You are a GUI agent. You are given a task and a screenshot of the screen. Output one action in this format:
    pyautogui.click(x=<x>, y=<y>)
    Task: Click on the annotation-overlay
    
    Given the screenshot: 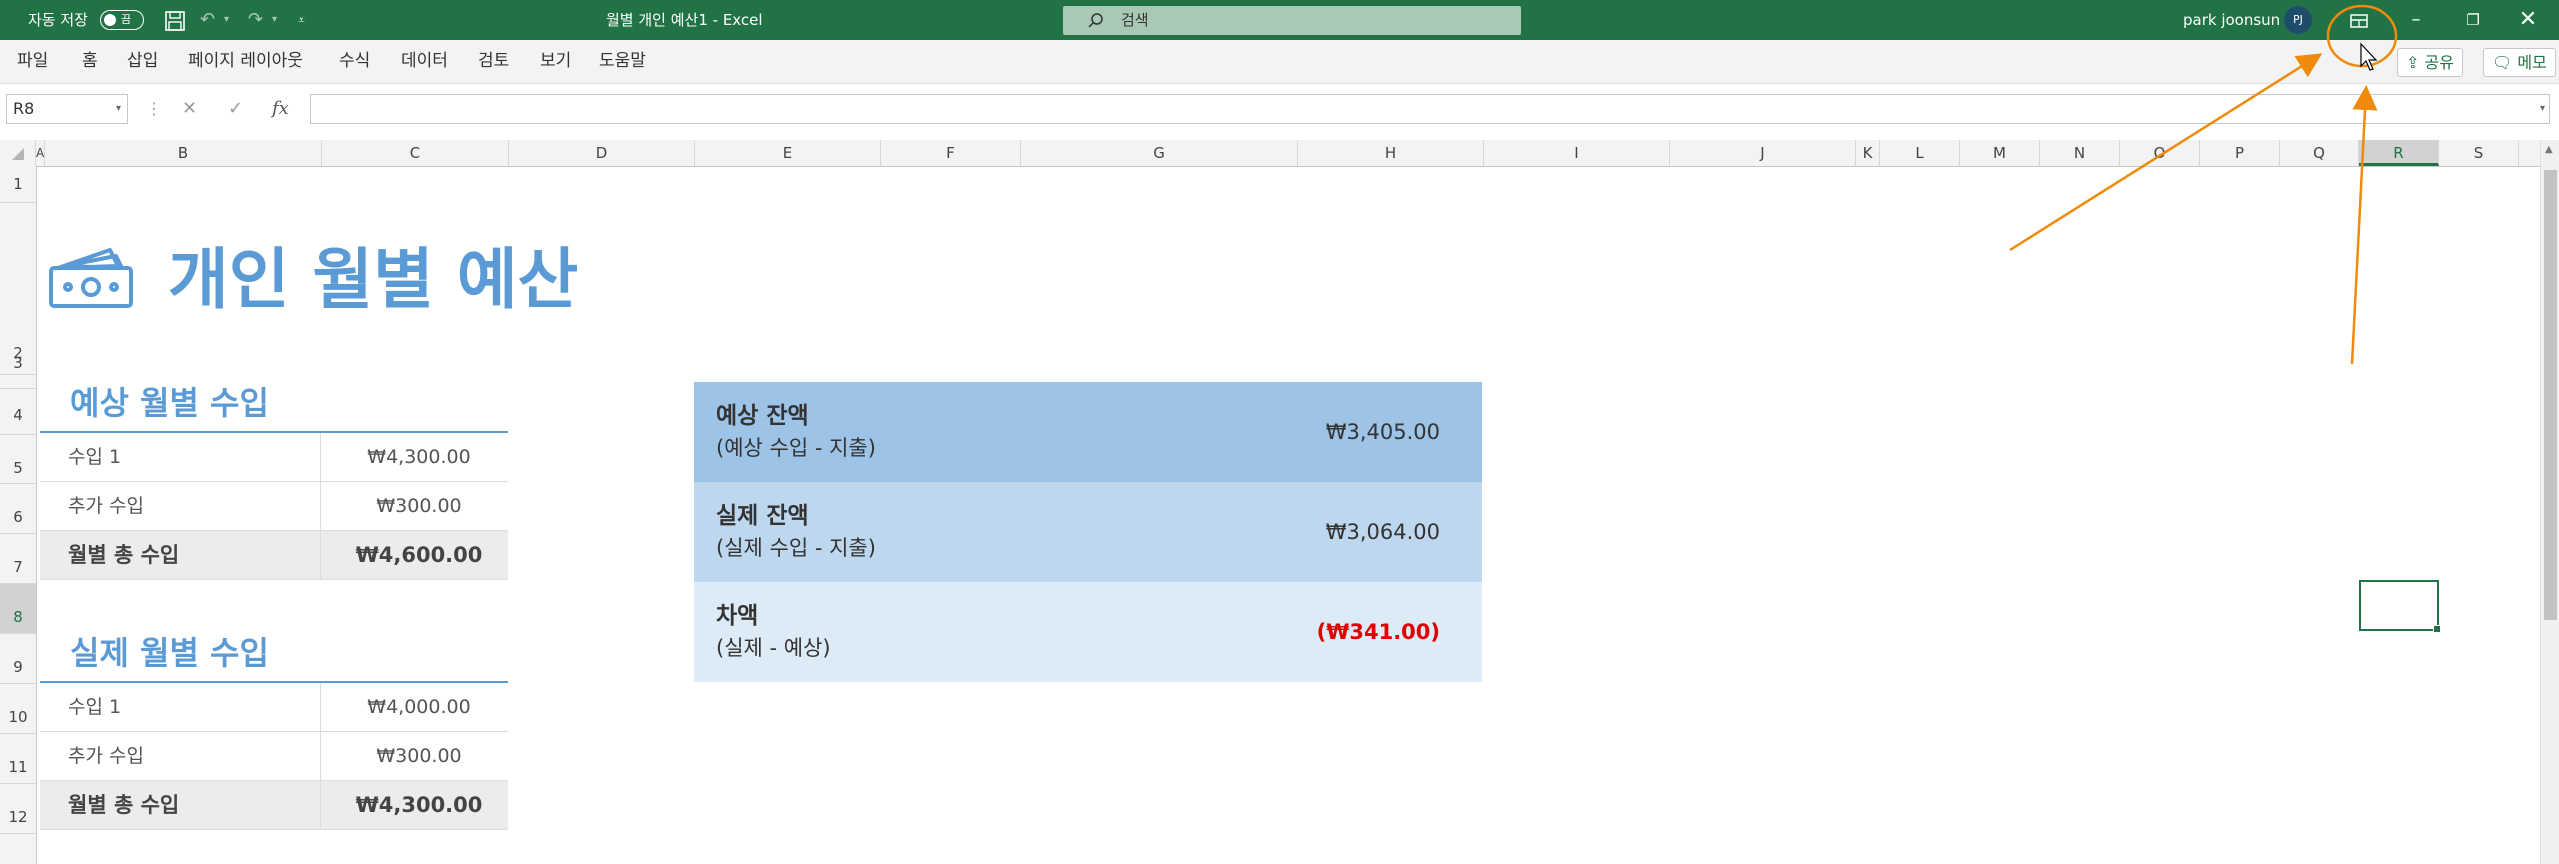 What is the action you would take?
    pyautogui.click(x=2203, y=184)
    